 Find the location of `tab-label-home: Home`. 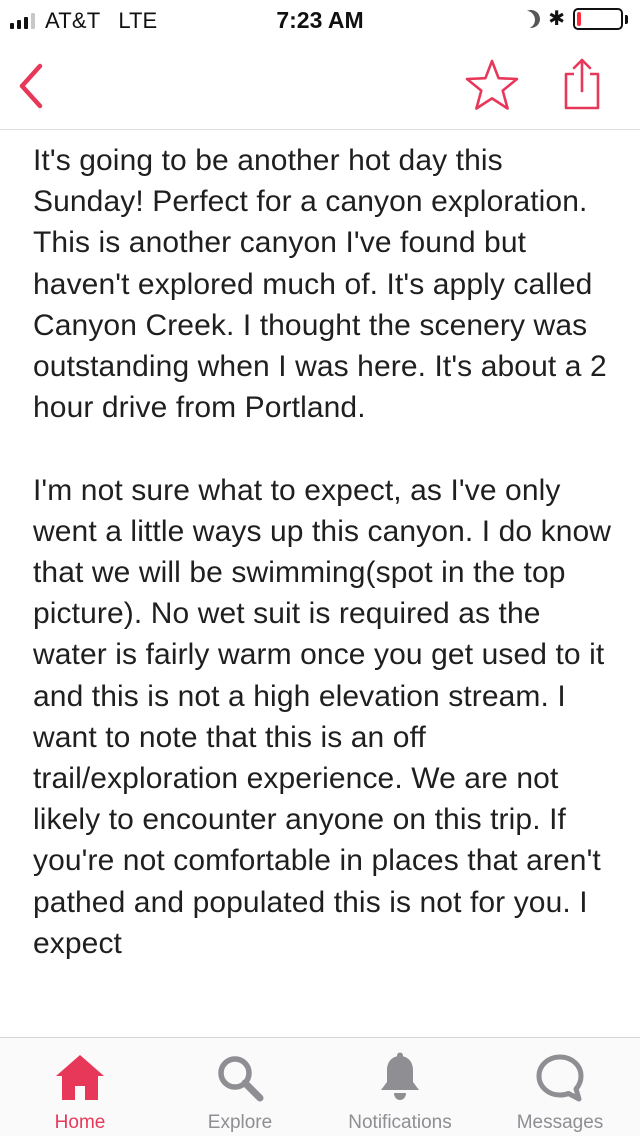

tab-label-home: Home is located at coordinates (80, 1122).